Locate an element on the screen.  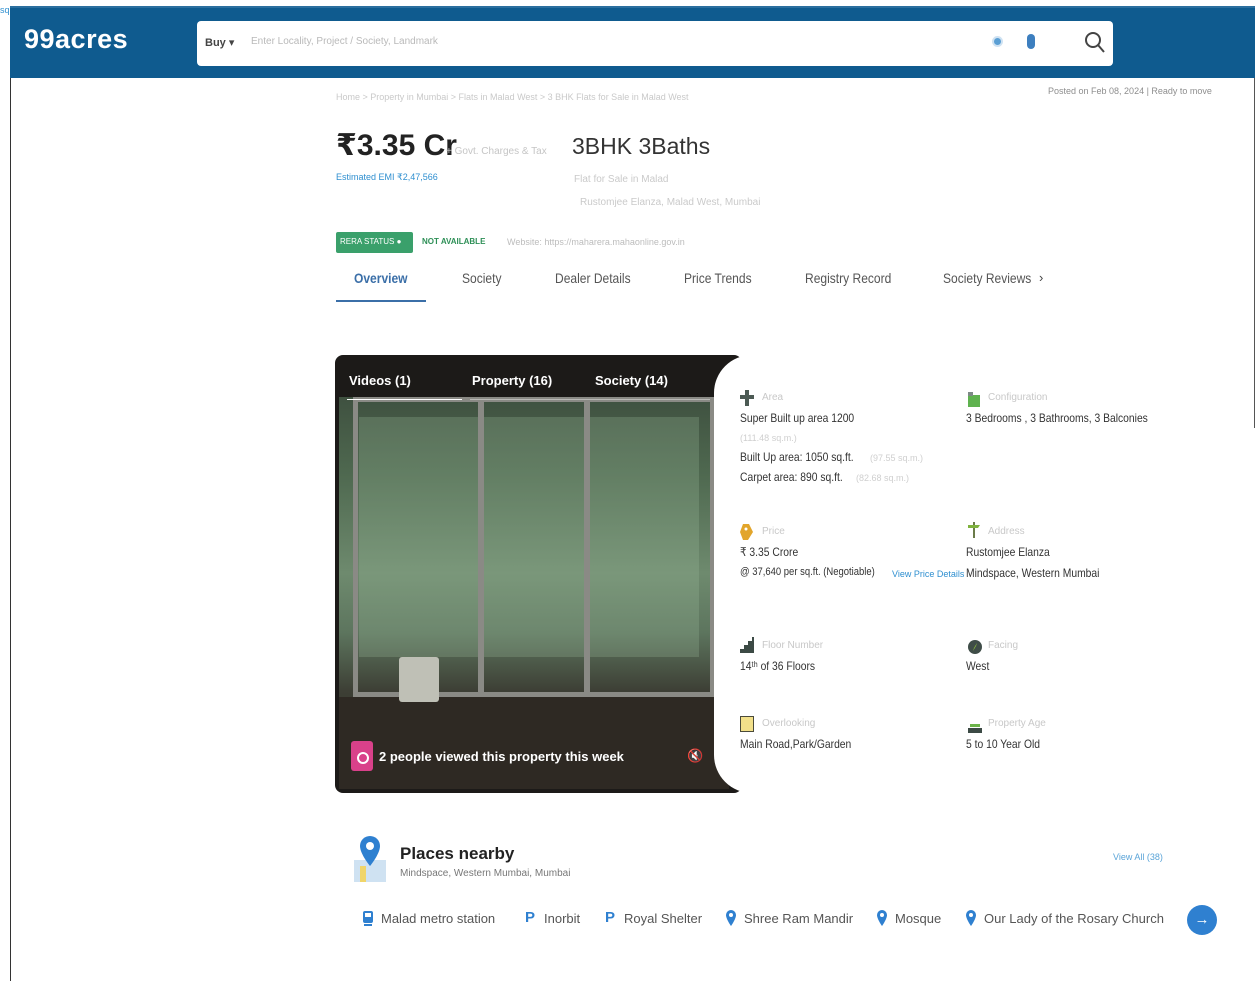
tab-dealer-details: Dealer Details is located at coordinates (593, 278).